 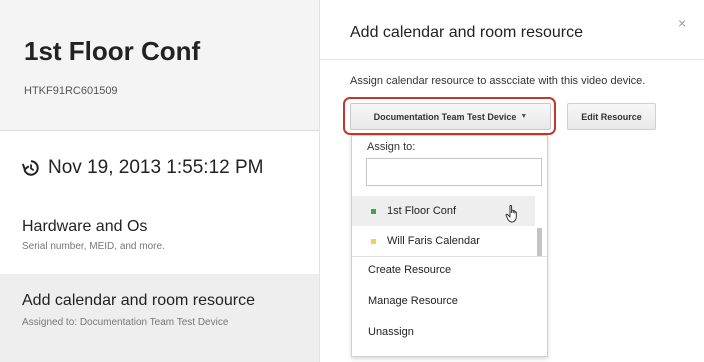 I want to click on device-title: 1st Floor Conf, so click(x=112, y=51).